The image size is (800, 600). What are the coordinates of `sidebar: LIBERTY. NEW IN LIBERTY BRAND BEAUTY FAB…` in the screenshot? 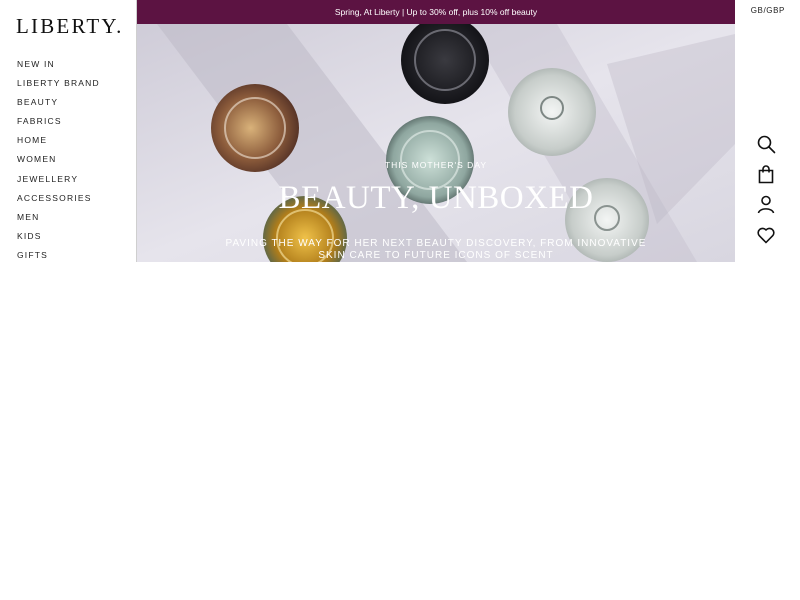 It's located at (68, 131).